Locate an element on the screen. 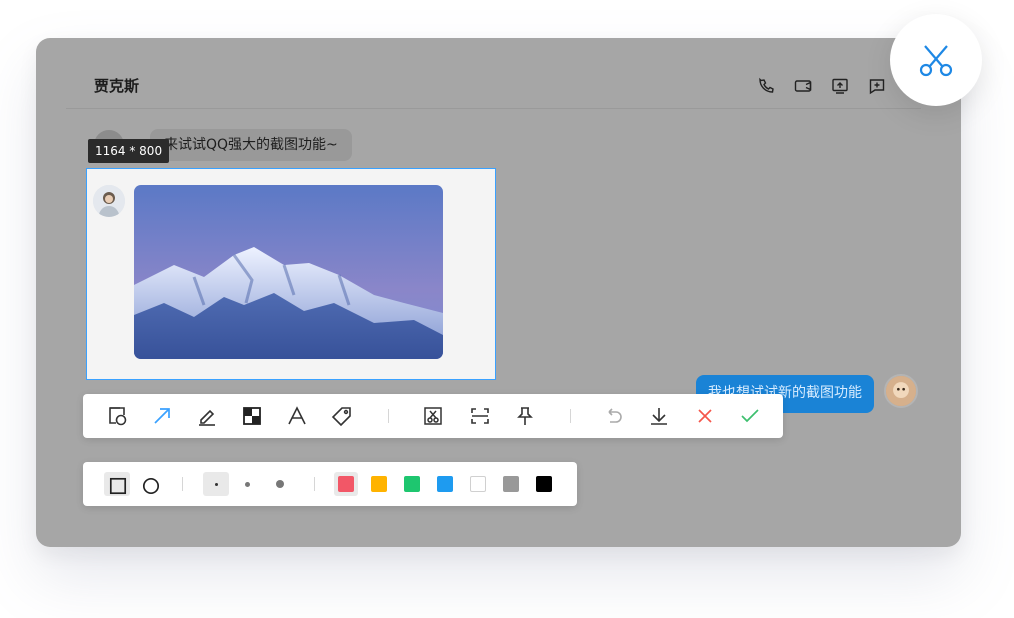  scissors-icon is located at coordinates (936, 61).